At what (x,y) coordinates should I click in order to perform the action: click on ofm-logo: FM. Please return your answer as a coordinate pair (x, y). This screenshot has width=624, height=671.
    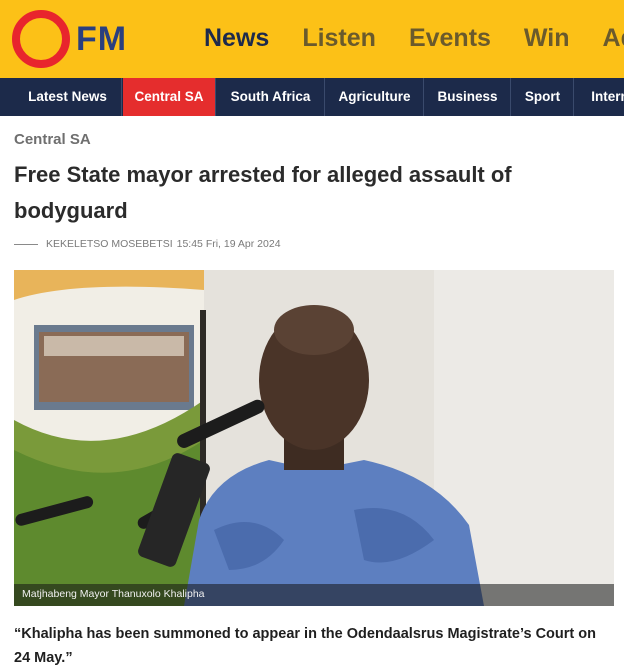
    Looking at the image, I should click on (82, 39).